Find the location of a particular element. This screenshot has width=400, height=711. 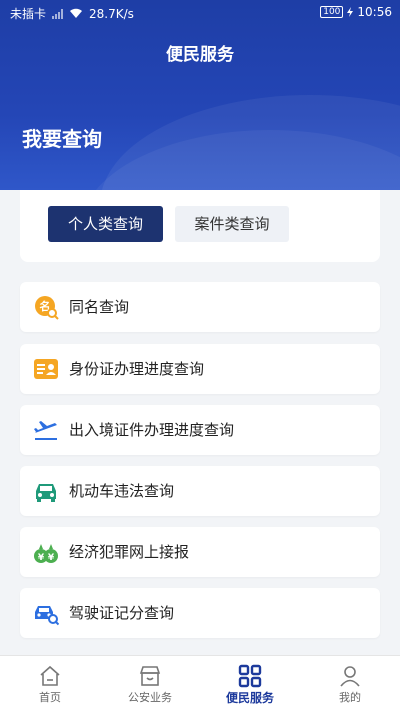

nav-mine: 我的 is located at coordinates (350, 683).